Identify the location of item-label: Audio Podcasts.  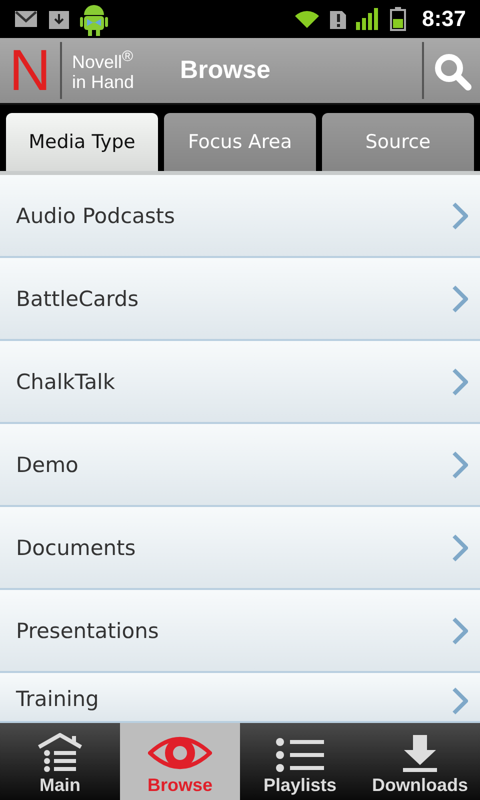
(95, 216).